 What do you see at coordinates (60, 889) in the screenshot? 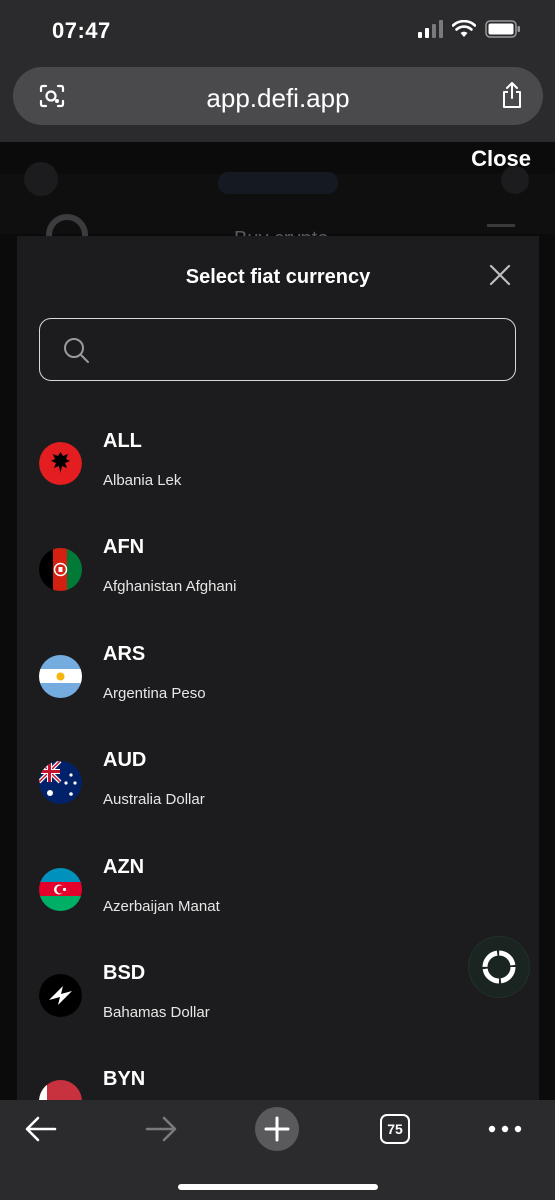
I see `azerbaijan-flag-icon` at bounding box center [60, 889].